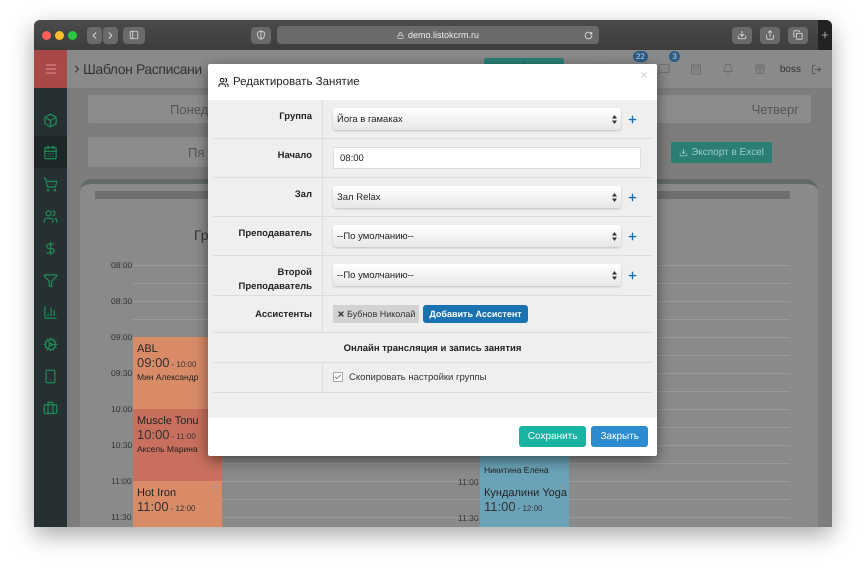  I want to click on menu-icon, so click(51, 69).